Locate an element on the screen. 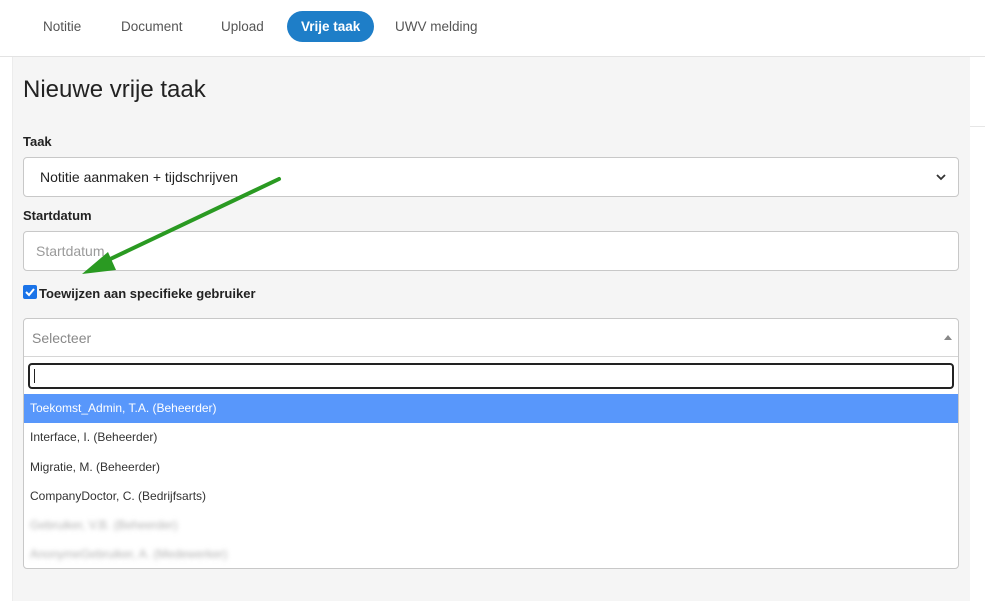 Image resolution: width=985 pixels, height=601 pixels. user-option: Migratie, M. (Beheerder) is located at coordinates (491, 467).